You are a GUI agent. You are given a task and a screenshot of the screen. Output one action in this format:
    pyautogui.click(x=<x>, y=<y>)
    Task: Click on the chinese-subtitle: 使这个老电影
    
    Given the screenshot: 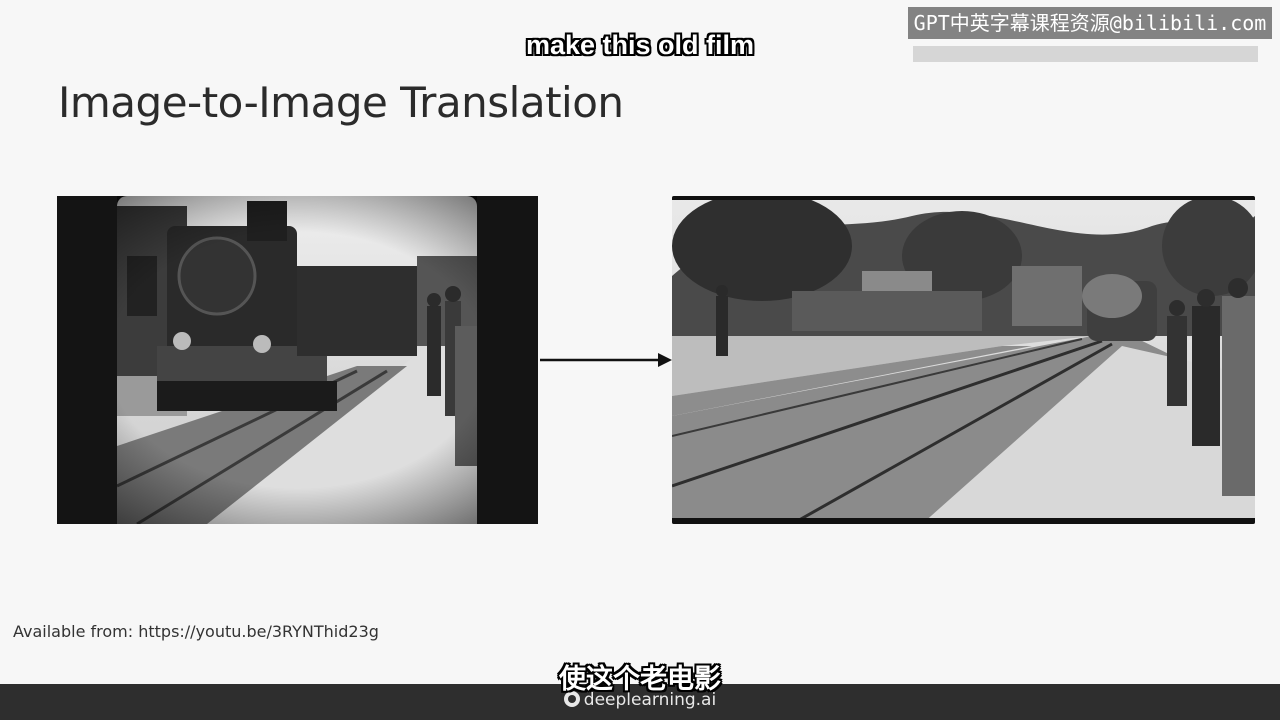 What is the action you would take?
    pyautogui.click(x=640, y=679)
    